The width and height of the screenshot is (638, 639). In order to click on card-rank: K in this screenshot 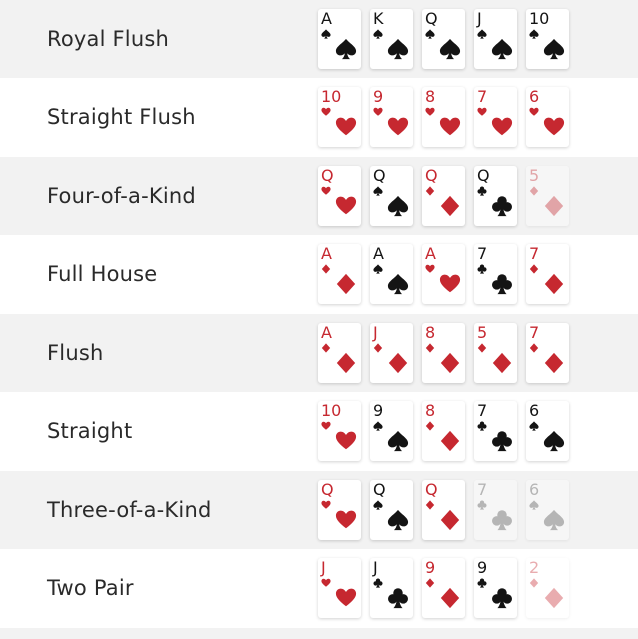, I will do `click(378, 18)`.